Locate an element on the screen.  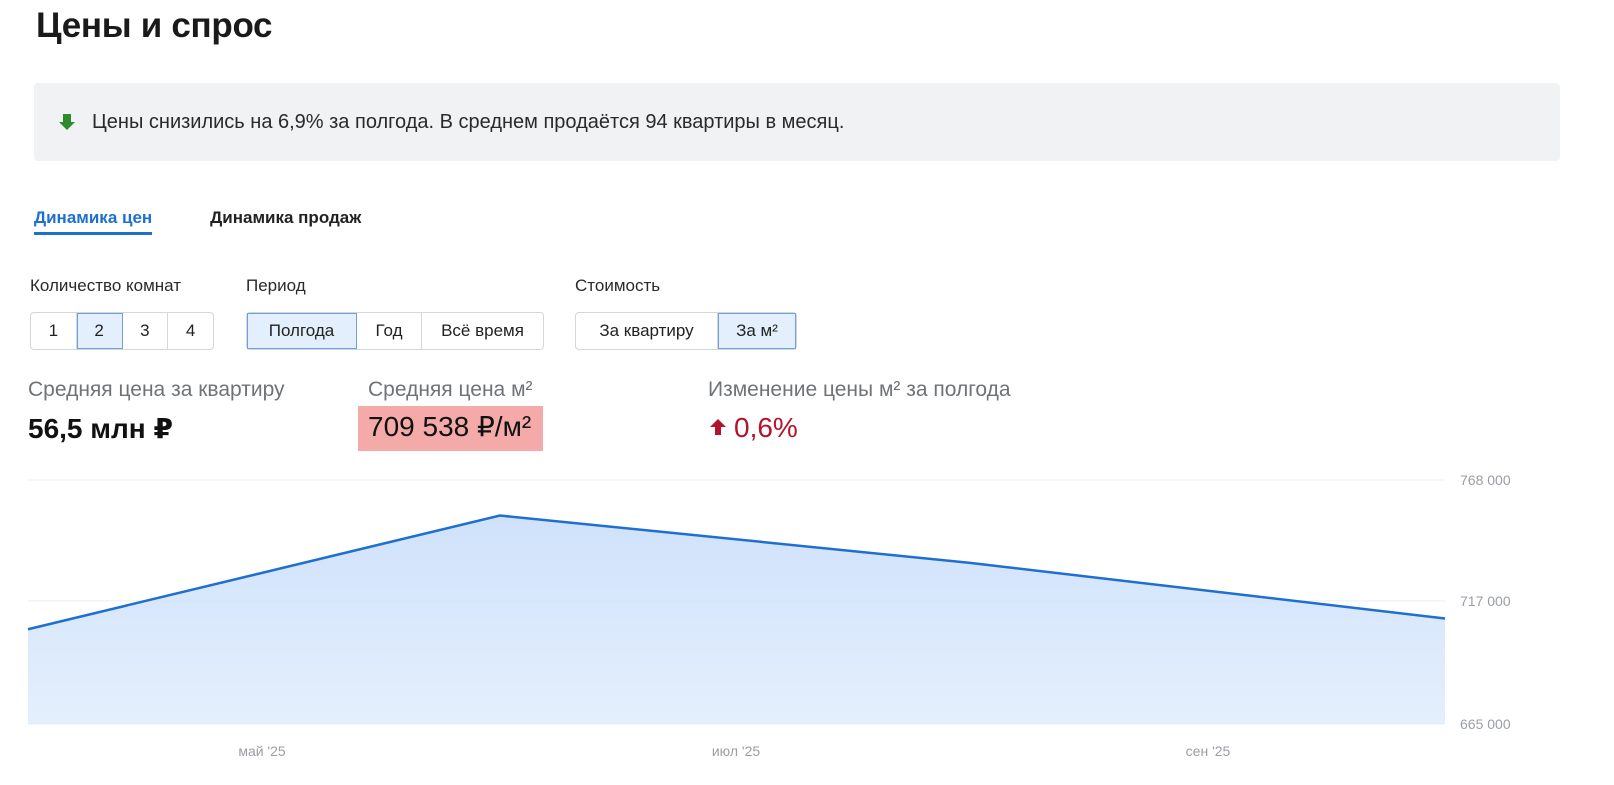
rooms-option-4: 4 is located at coordinates (190, 331).